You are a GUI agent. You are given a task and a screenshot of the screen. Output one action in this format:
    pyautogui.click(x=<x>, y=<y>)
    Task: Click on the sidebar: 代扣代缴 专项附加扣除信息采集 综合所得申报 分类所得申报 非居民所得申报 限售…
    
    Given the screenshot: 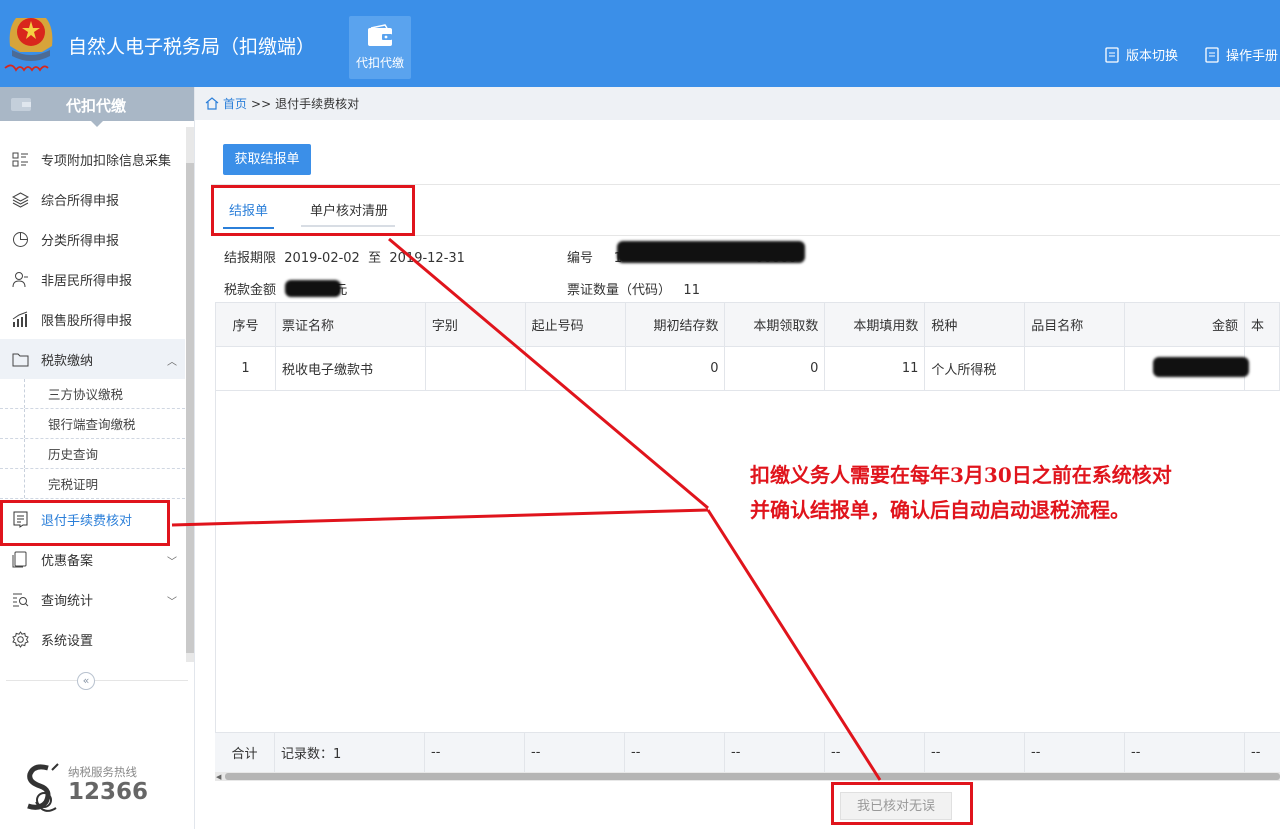 What is the action you would take?
    pyautogui.click(x=97, y=458)
    